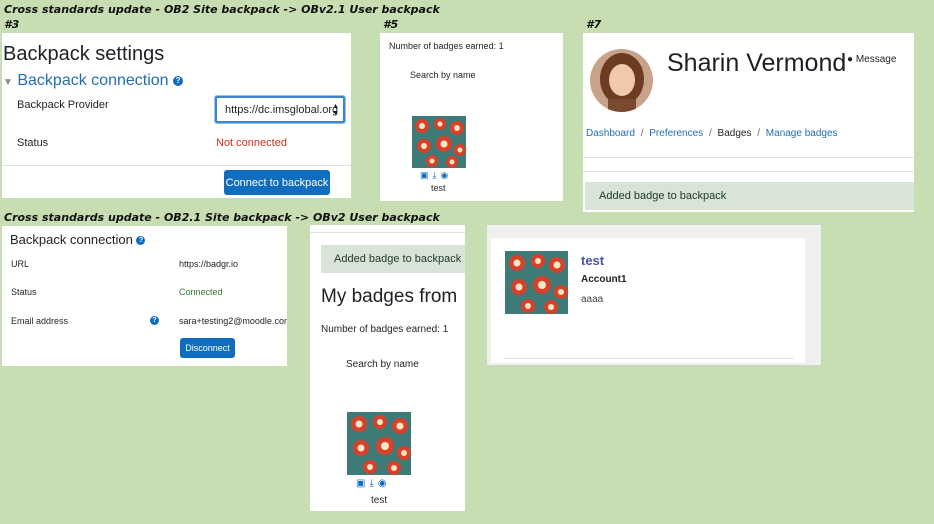 This screenshot has height=524, width=934. Describe the element at coordinates (610, 133) in the screenshot. I see `breadcrumb-dashboard: Dashboard` at that location.